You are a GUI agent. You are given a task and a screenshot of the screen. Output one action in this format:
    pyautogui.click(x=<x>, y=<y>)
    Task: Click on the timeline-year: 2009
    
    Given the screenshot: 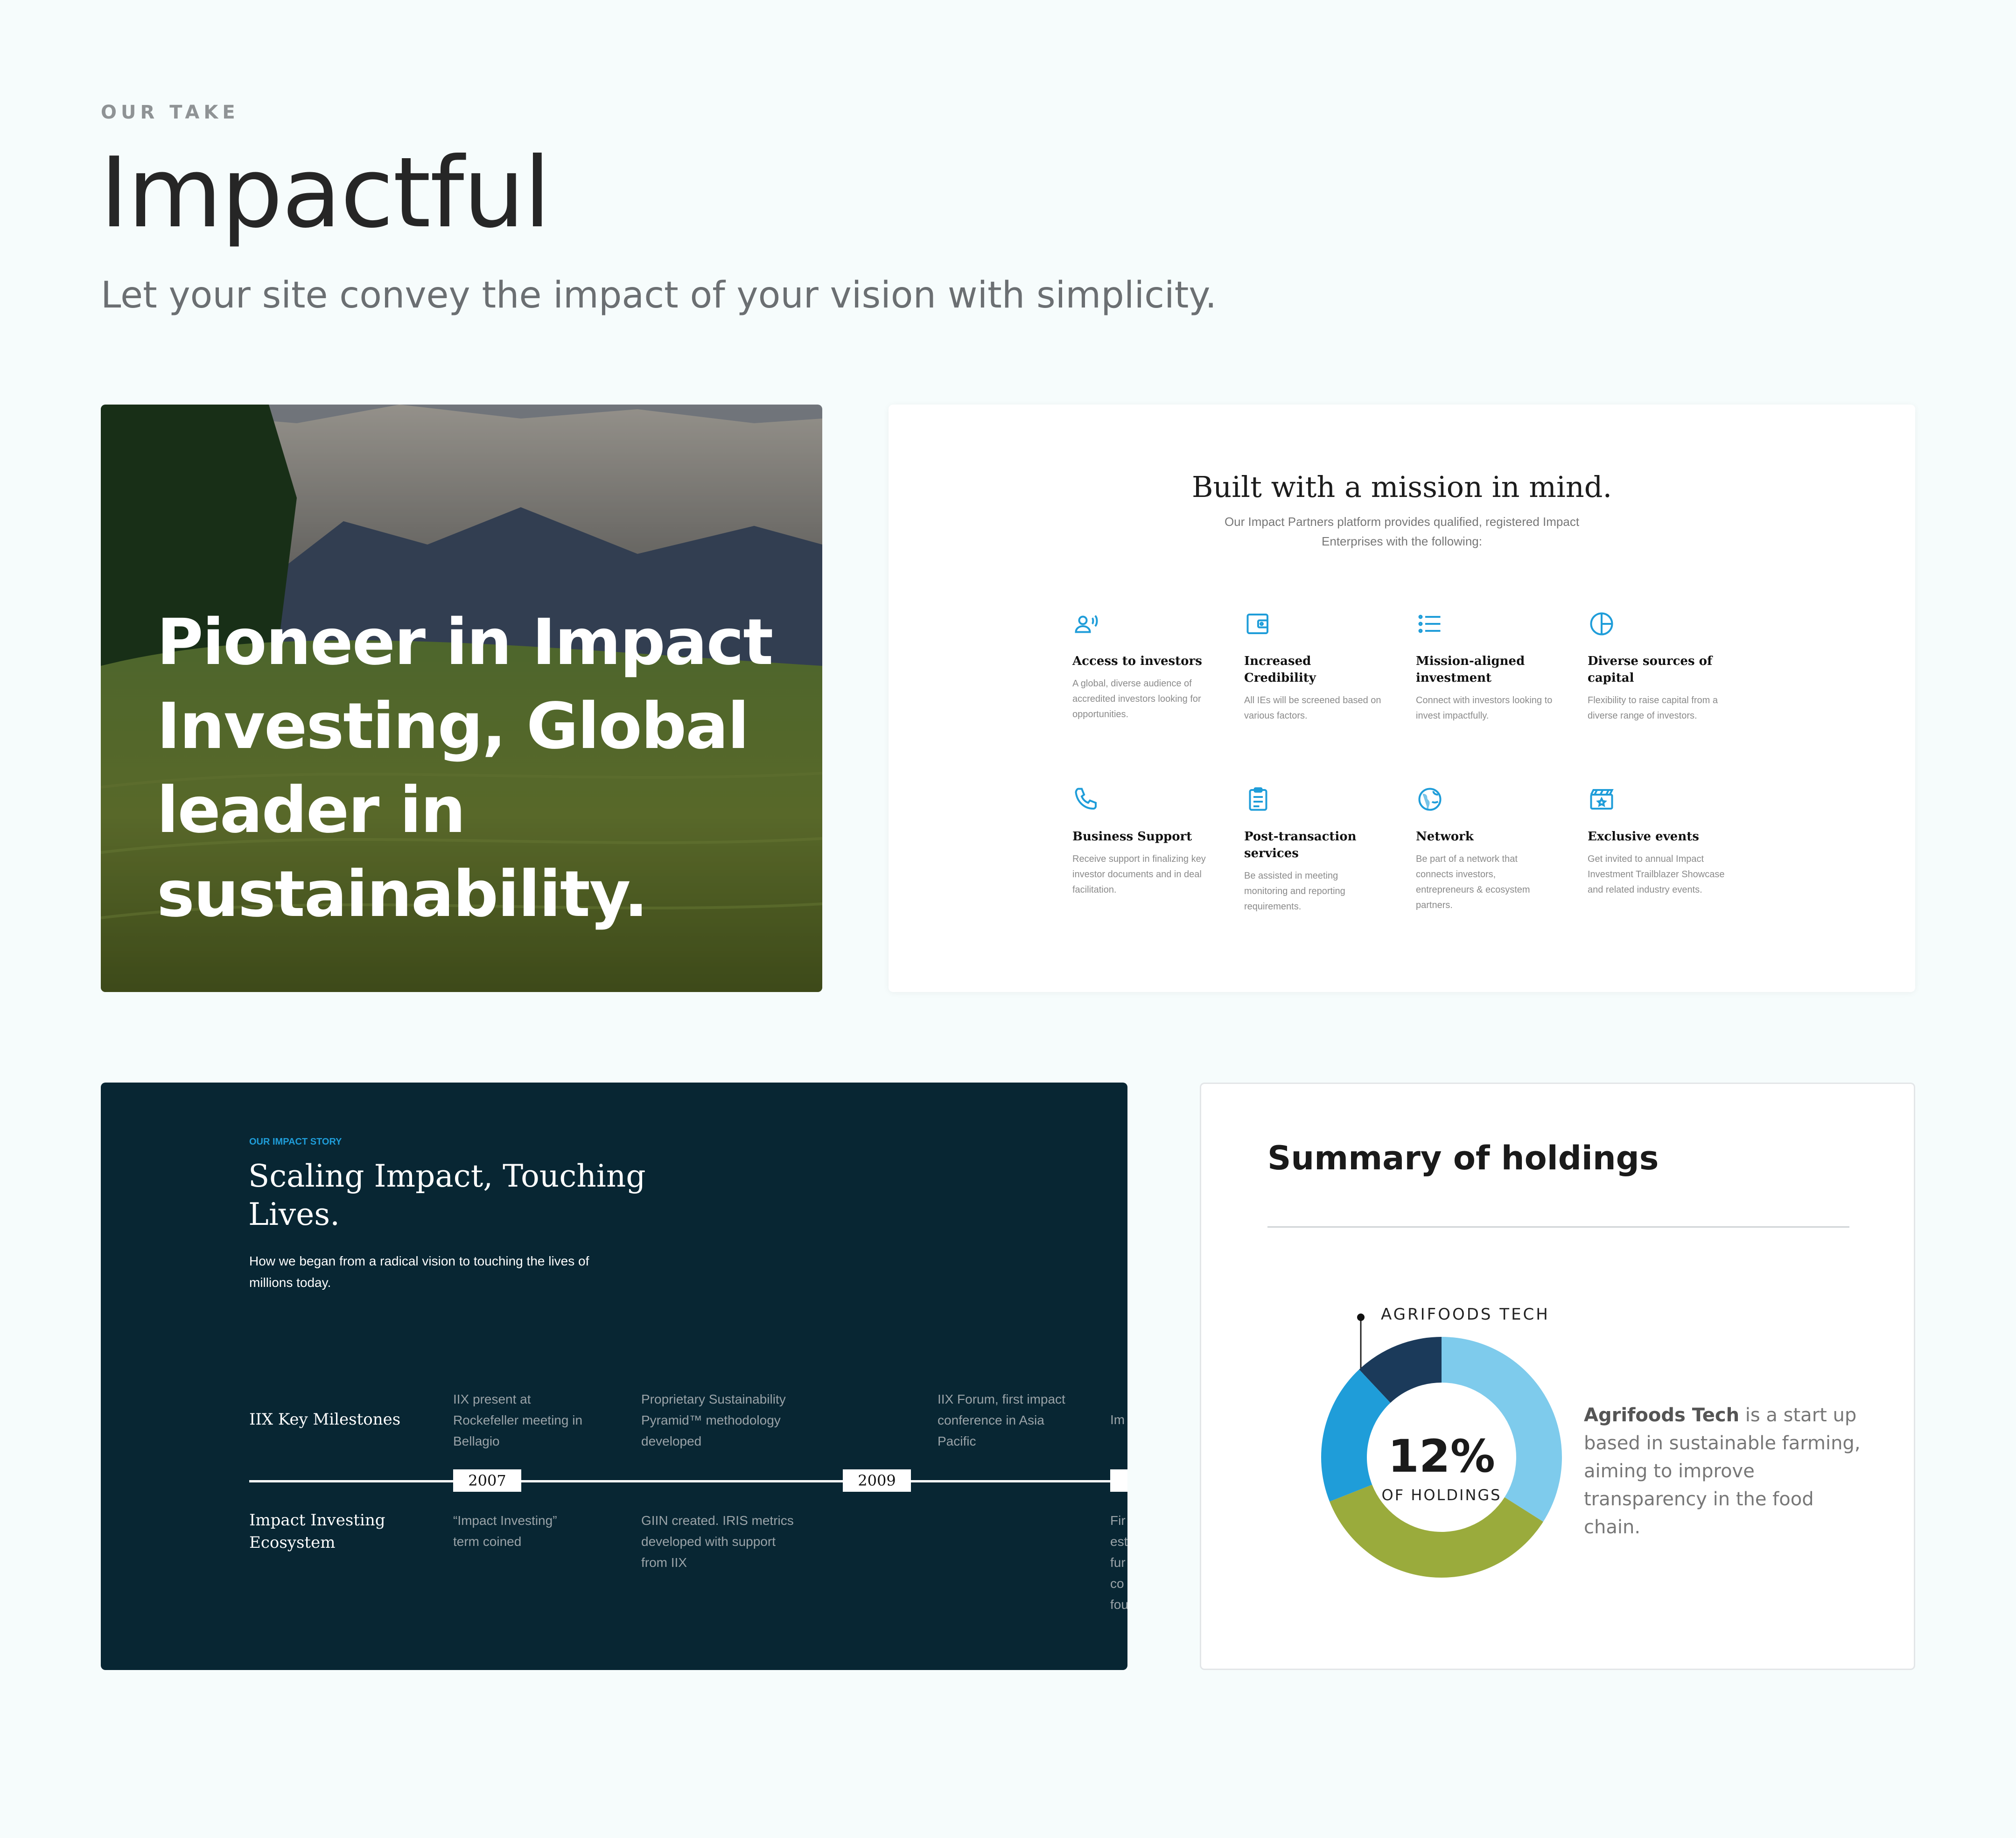 What is the action you would take?
    pyautogui.click(x=877, y=1480)
    